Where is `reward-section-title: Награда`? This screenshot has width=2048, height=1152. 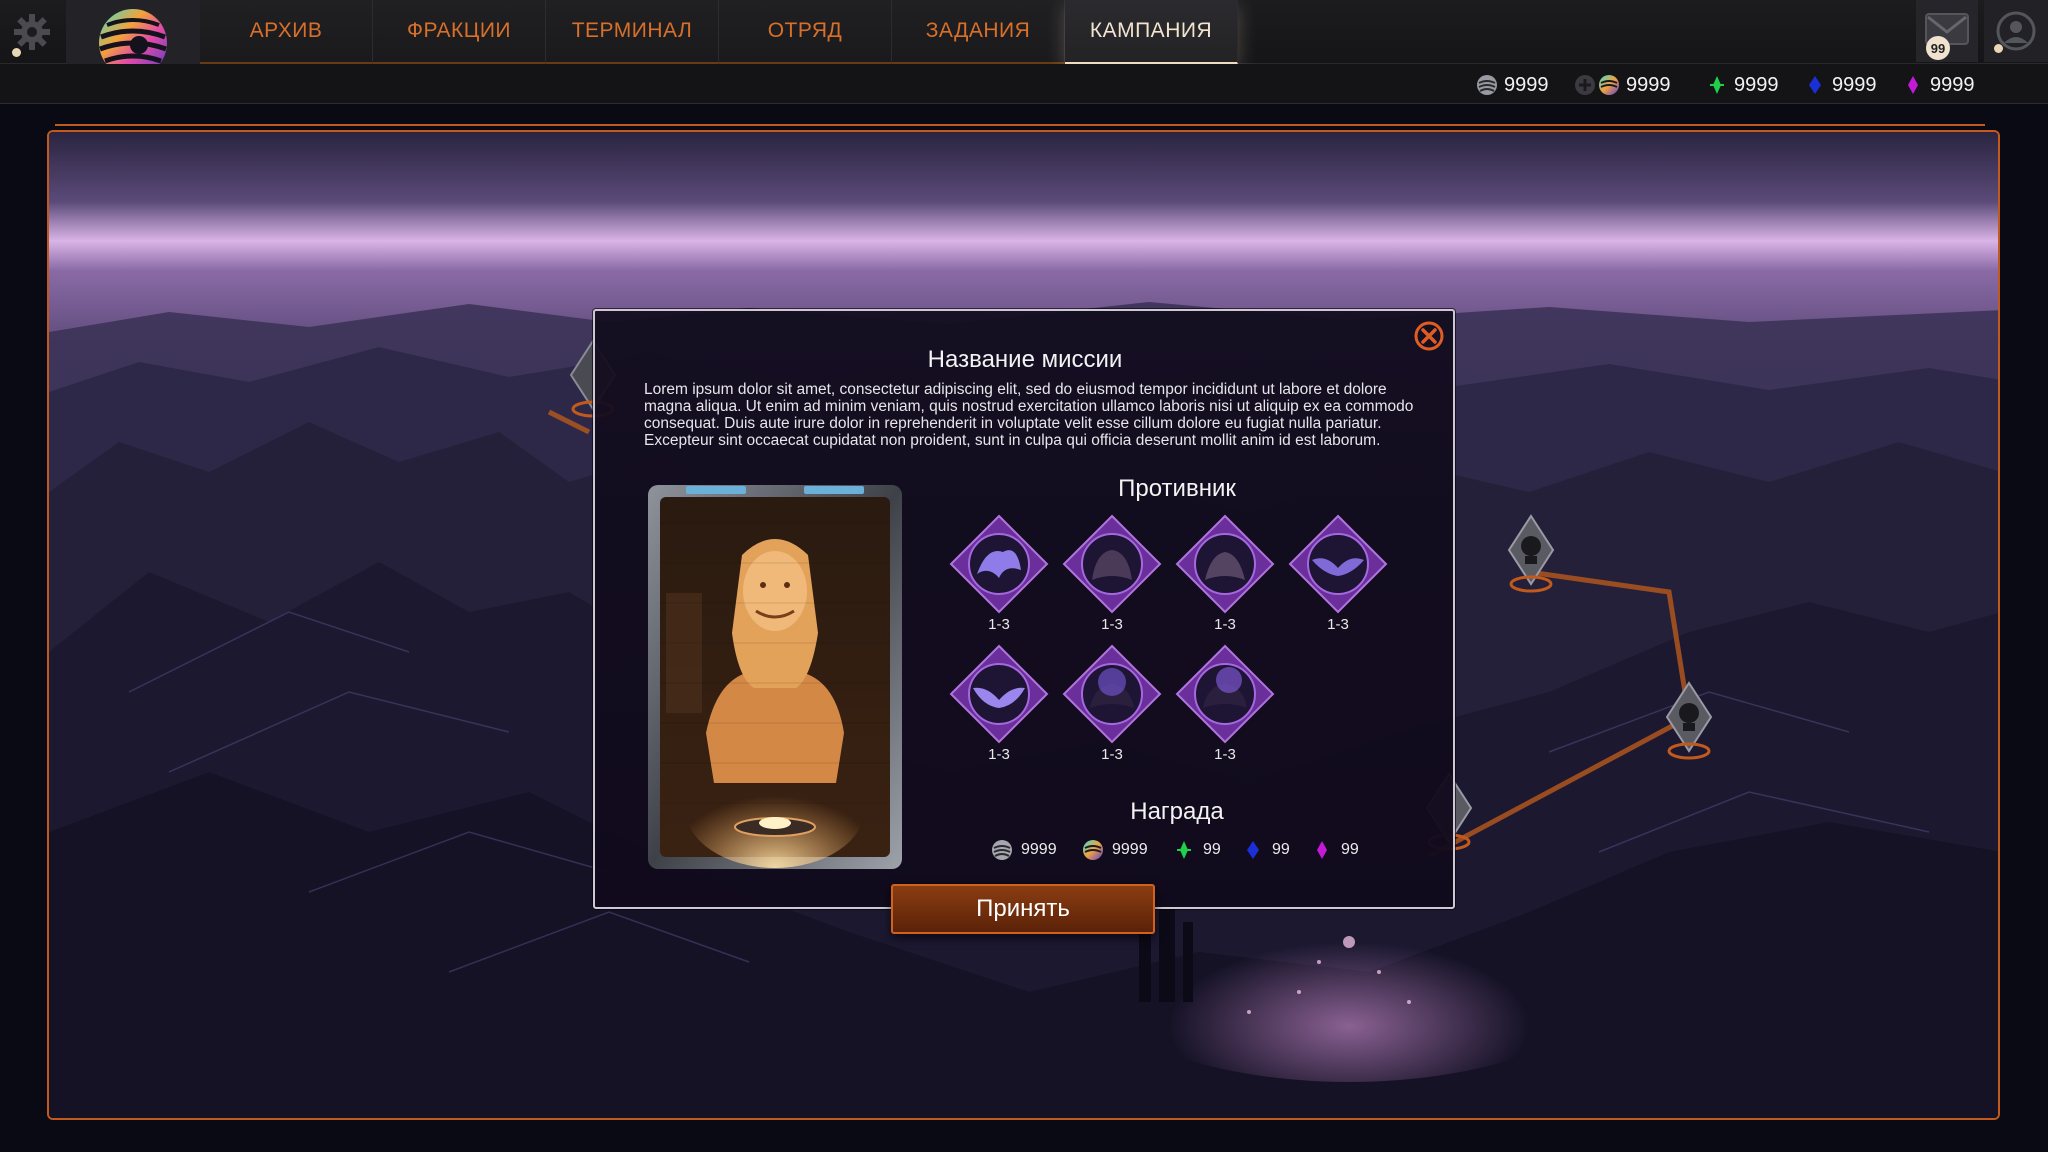
reward-section-title: Награда is located at coordinates (1177, 811).